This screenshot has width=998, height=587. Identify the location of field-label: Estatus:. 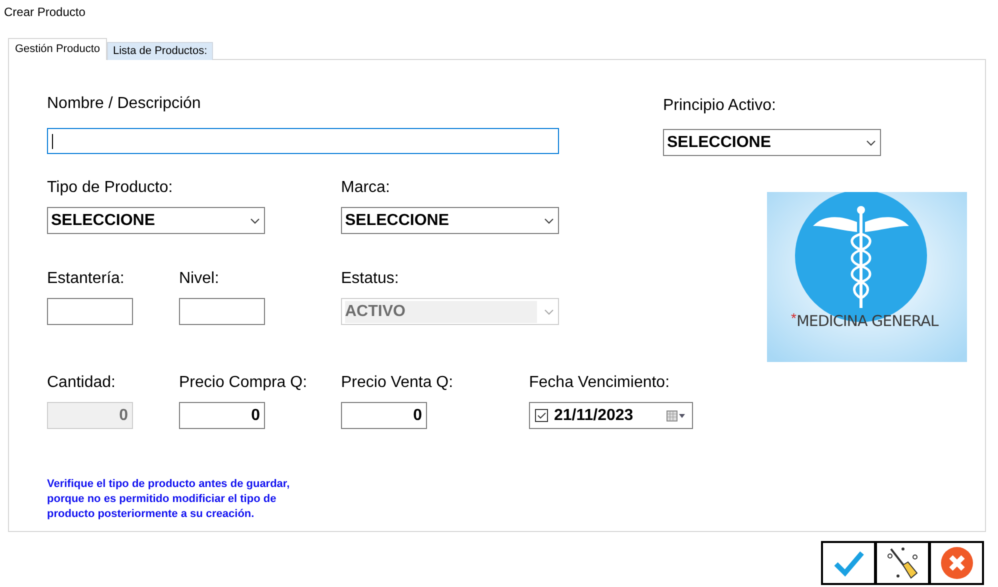
(370, 279).